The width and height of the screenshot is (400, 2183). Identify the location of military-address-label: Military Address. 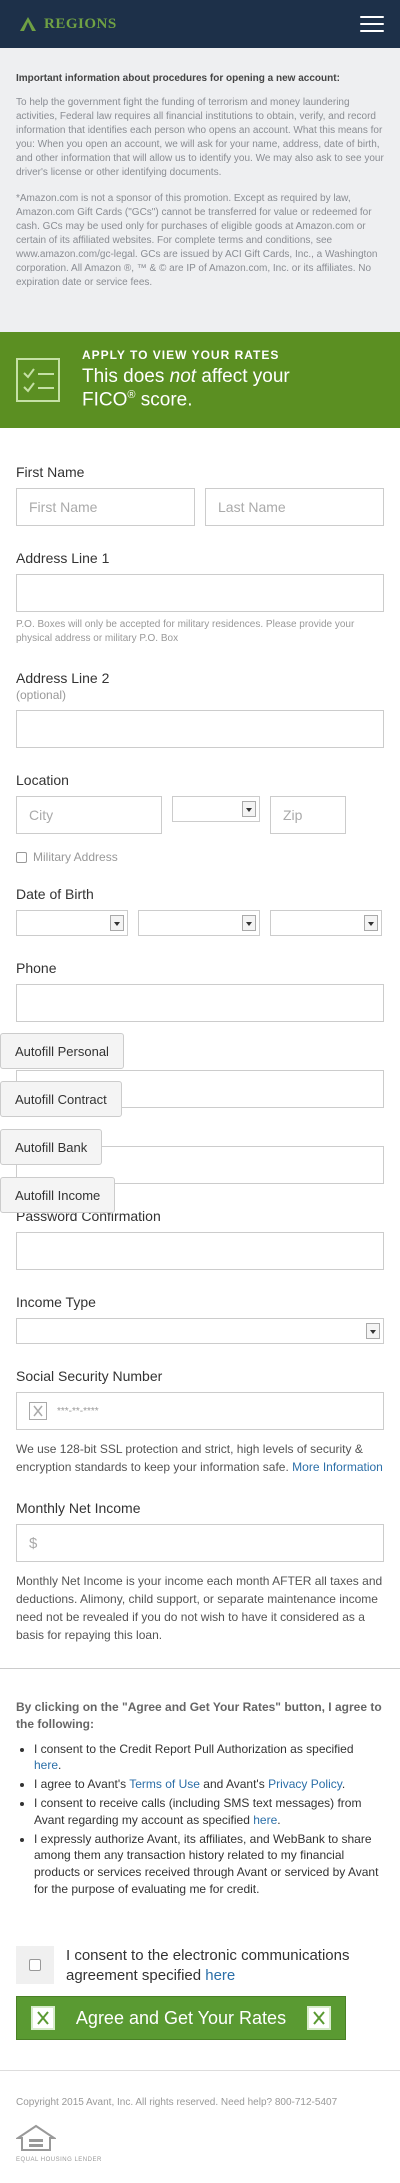
(75, 857).